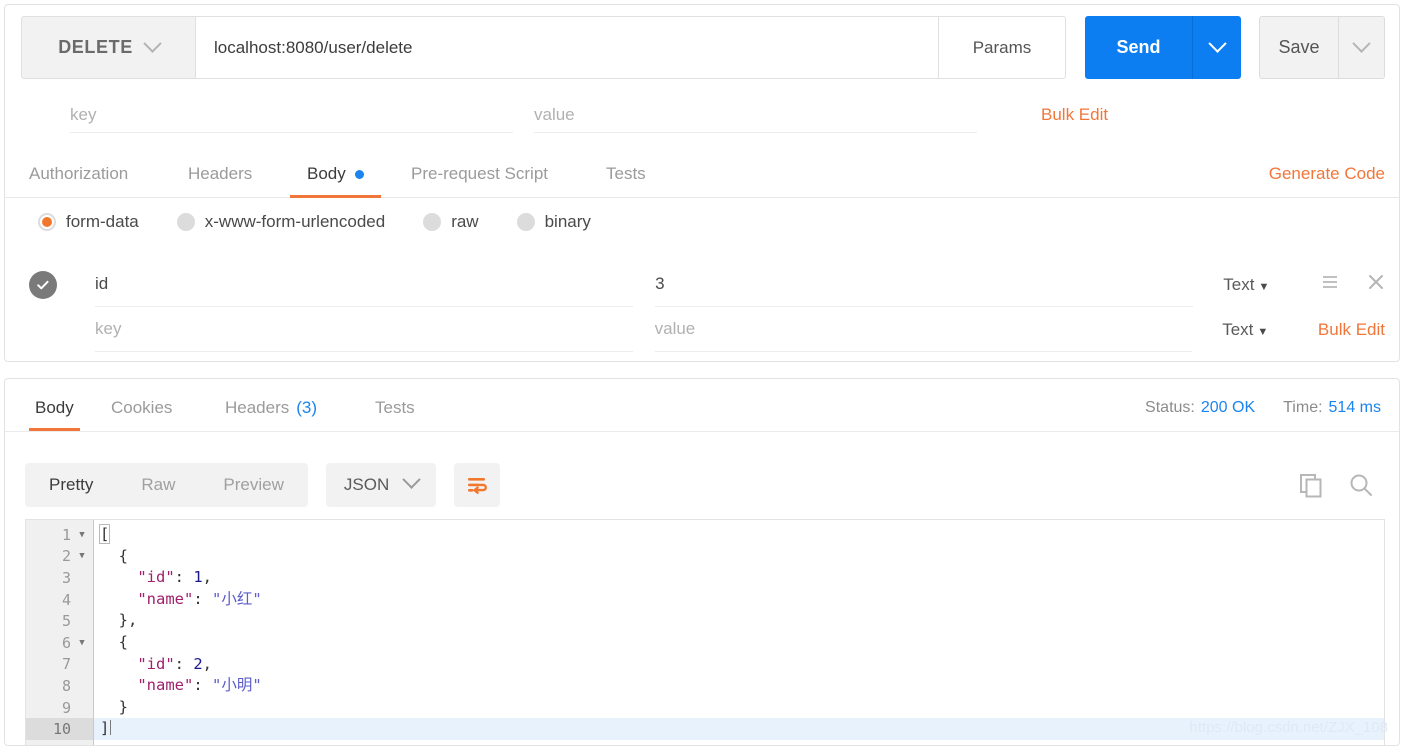 This screenshot has height=748, width=1404. I want to click on code-line: },, so click(739, 621).